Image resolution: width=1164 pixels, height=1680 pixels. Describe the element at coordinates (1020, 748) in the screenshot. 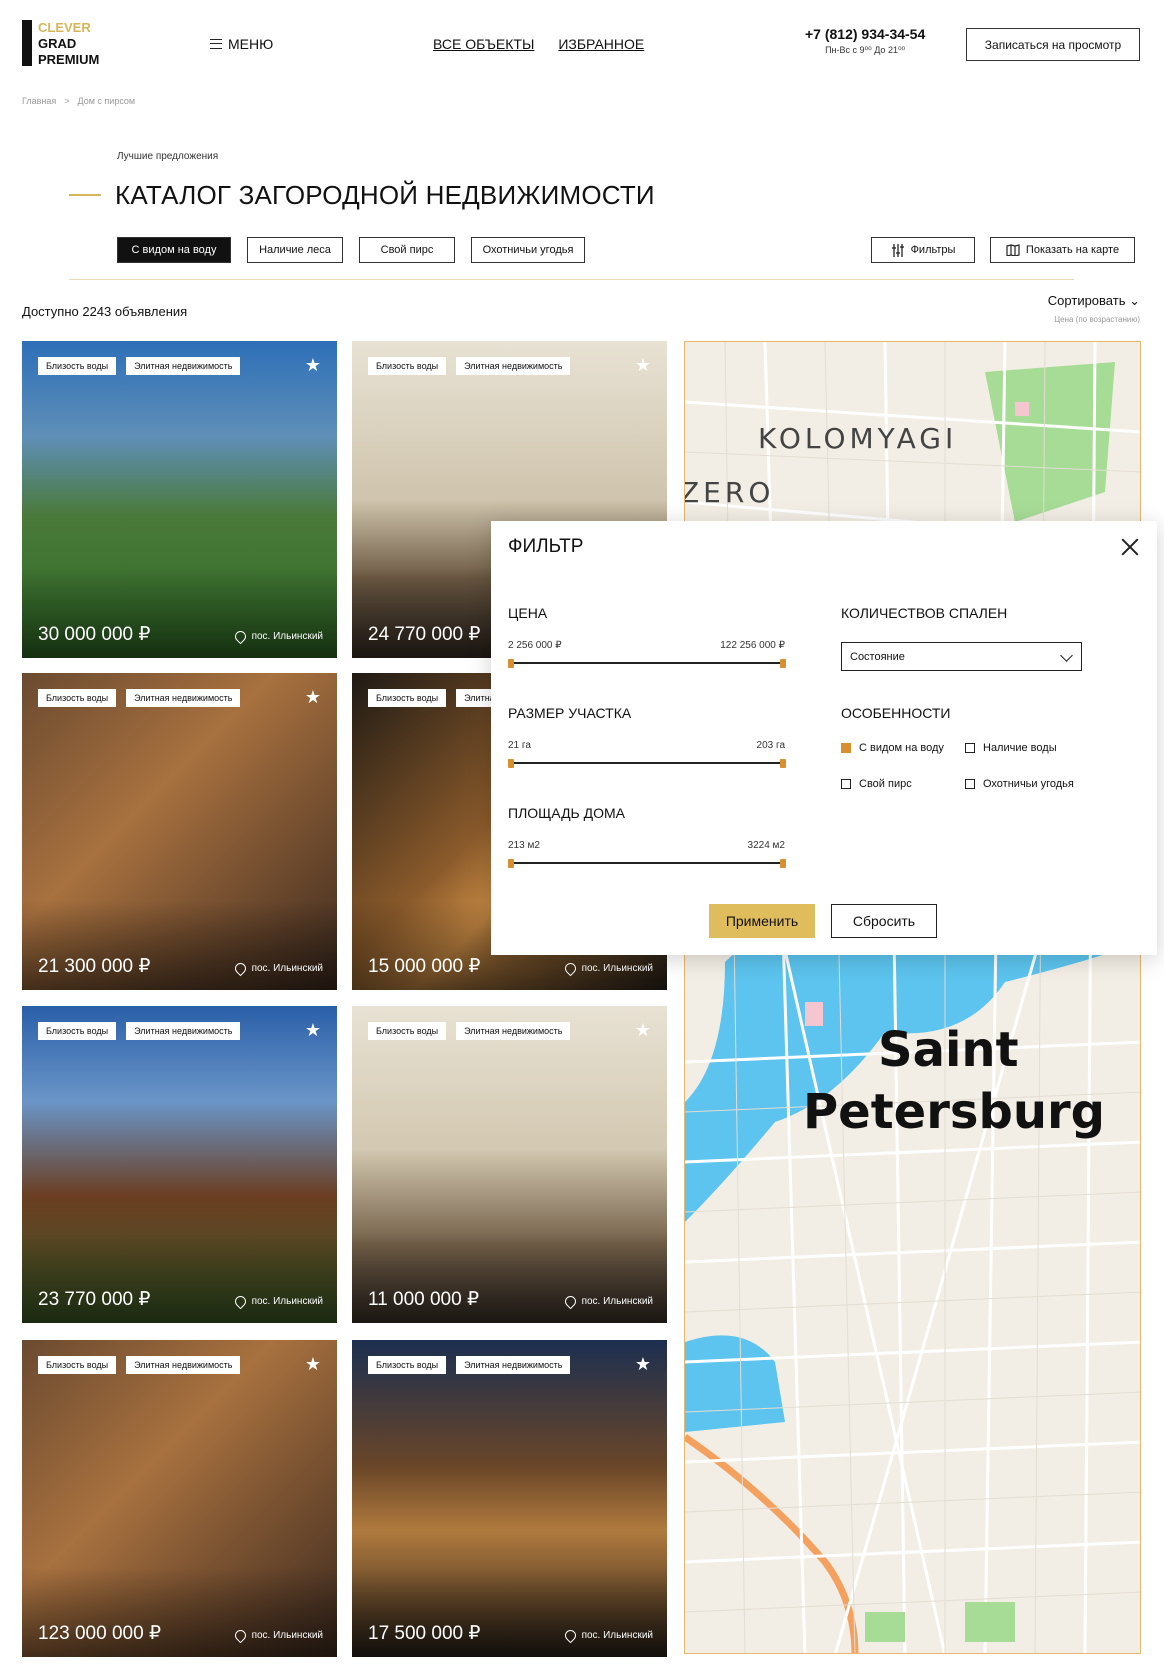

I see `feature-label: Наличие воды` at that location.